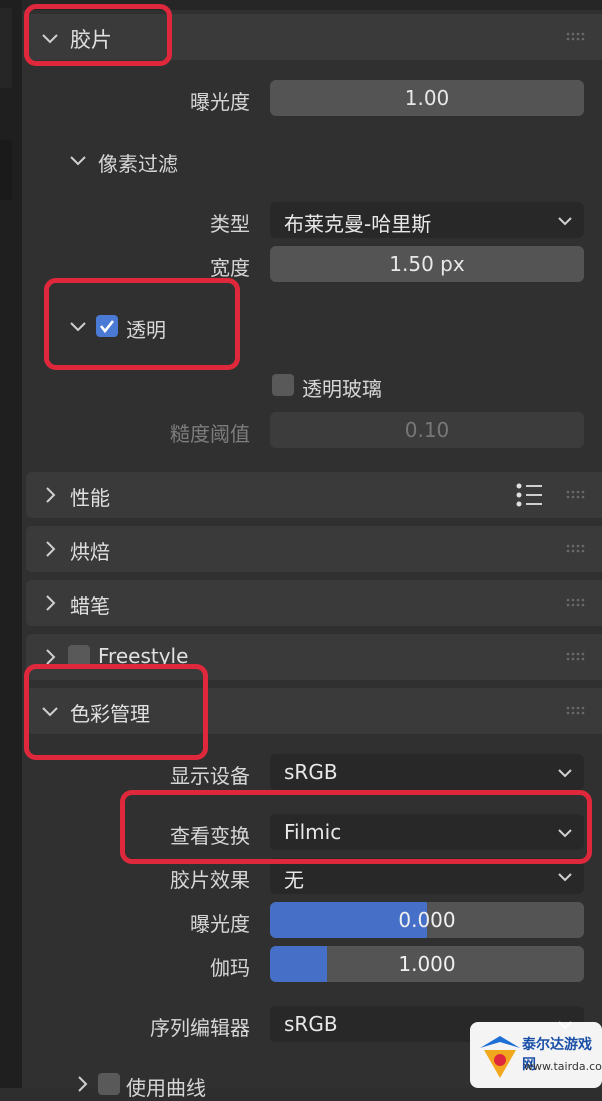 This screenshot has height=1101, width=602. I want to click on pixel-filter-subpanel-title: 像素过滤, so click(138, 162).